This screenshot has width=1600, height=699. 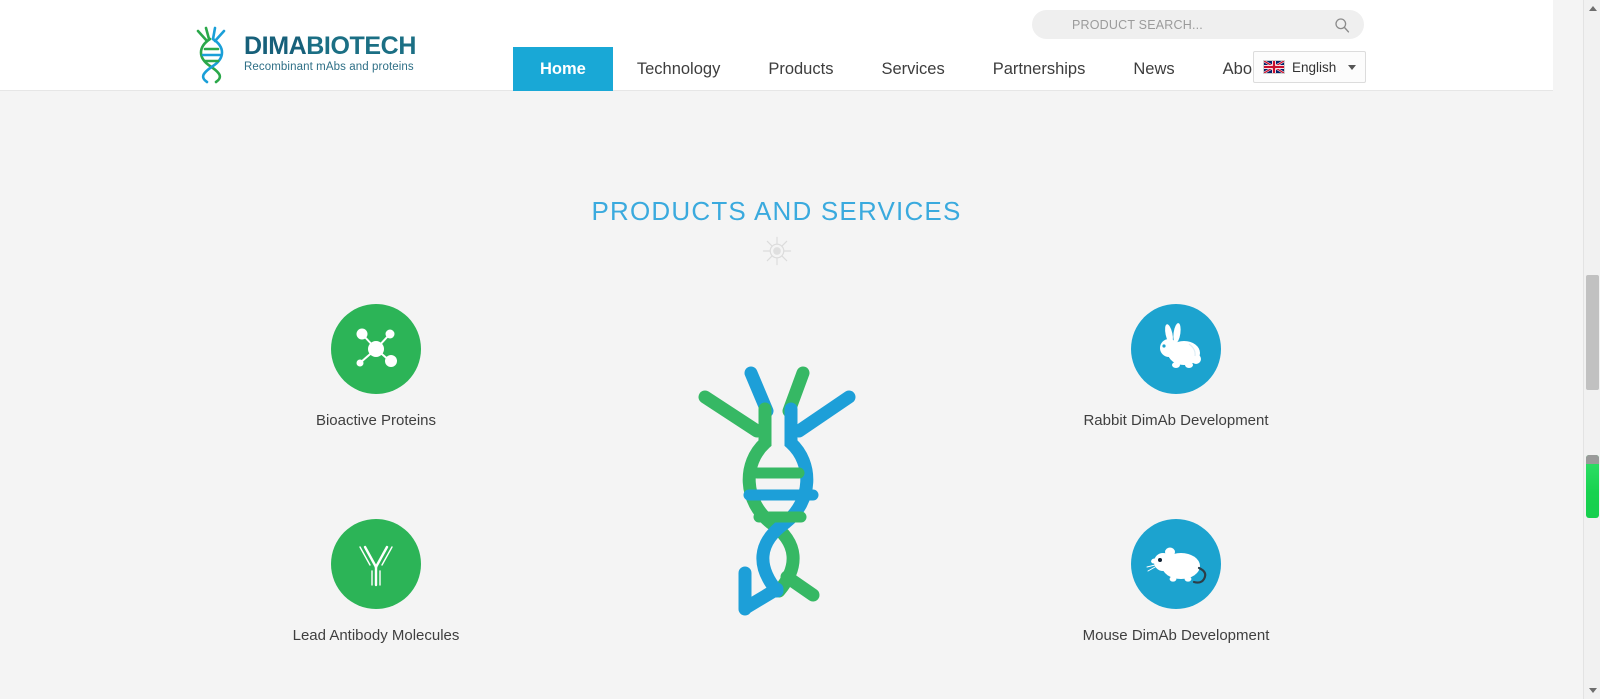 What do you see at coordinates (1180, 345) in the screenshot?
I see `rabbit-icon` at bounding box center [1180, 345].